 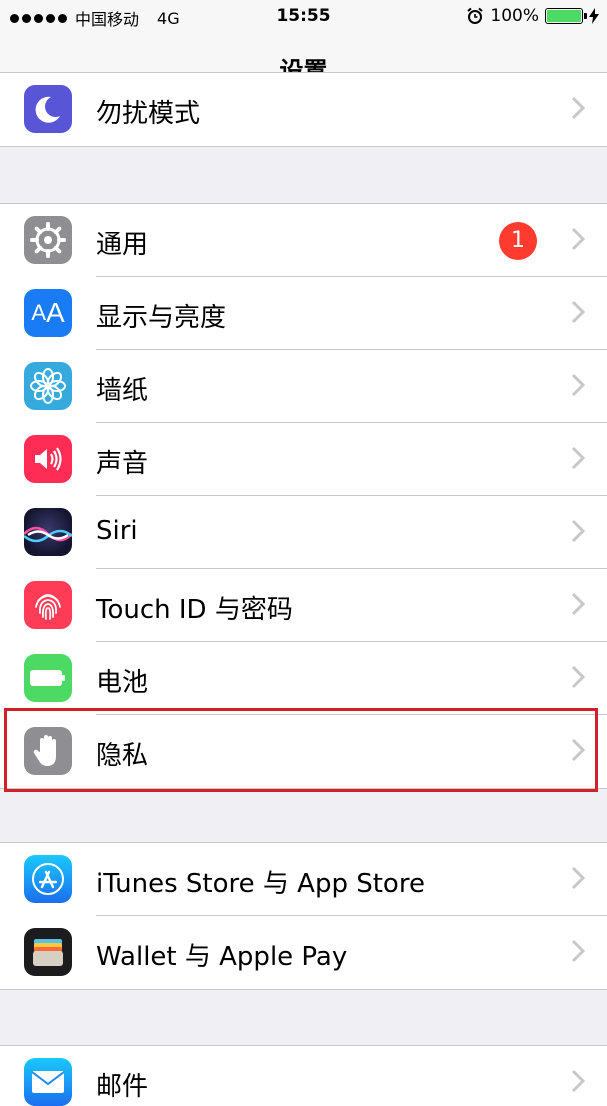 I want to click on notification-badge: 1, so click(x=518, y=241).